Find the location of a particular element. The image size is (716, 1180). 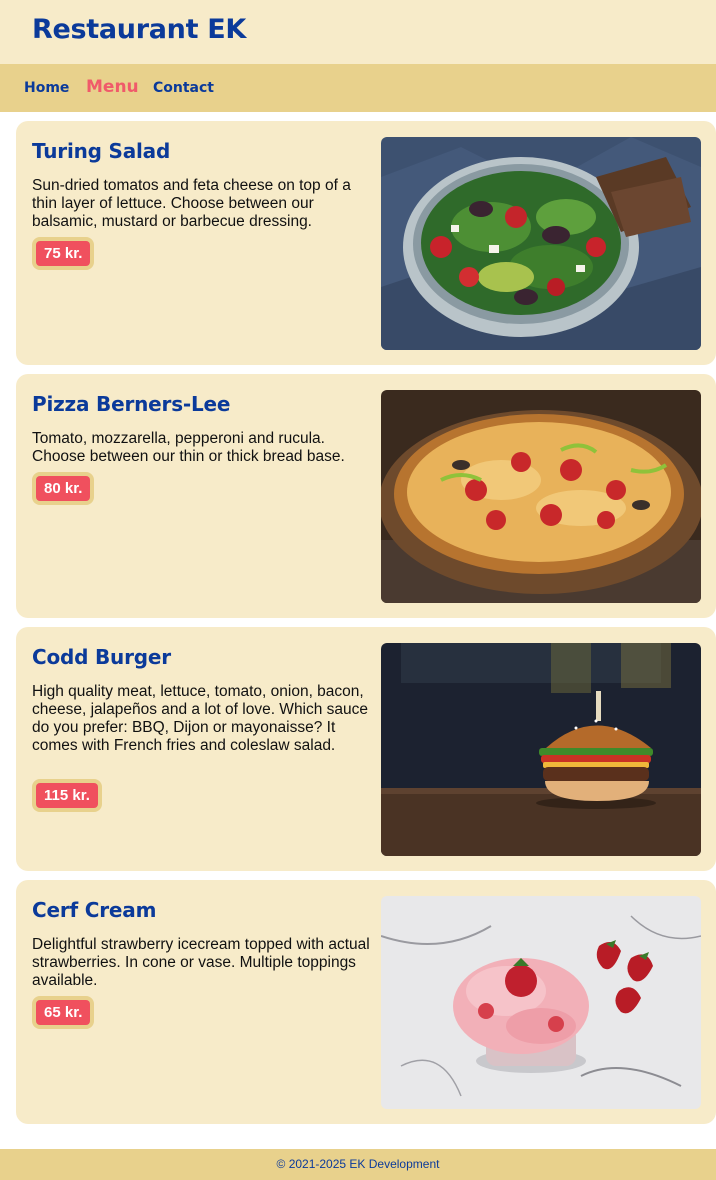

price-badge: 80 kr. is located at coordinates (63, 488).